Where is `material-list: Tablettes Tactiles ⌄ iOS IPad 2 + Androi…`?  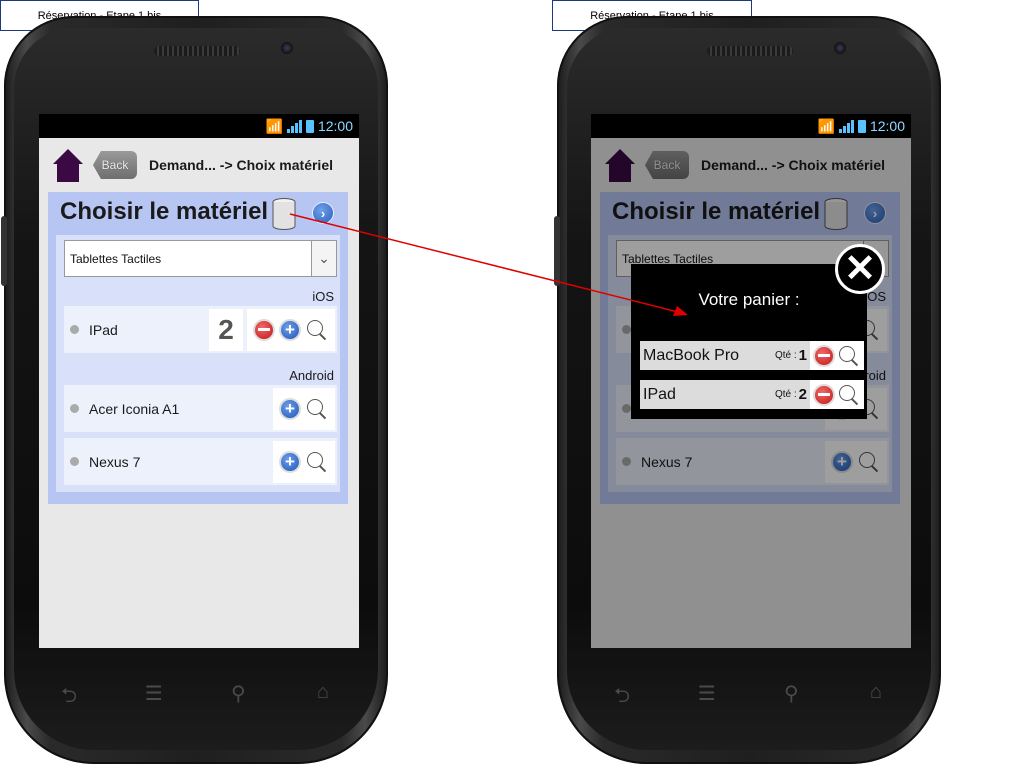
material-list: Tablettes Tactiles ⌄ iOS IPad 2 + Androi… is located at coordinates (198, 363).